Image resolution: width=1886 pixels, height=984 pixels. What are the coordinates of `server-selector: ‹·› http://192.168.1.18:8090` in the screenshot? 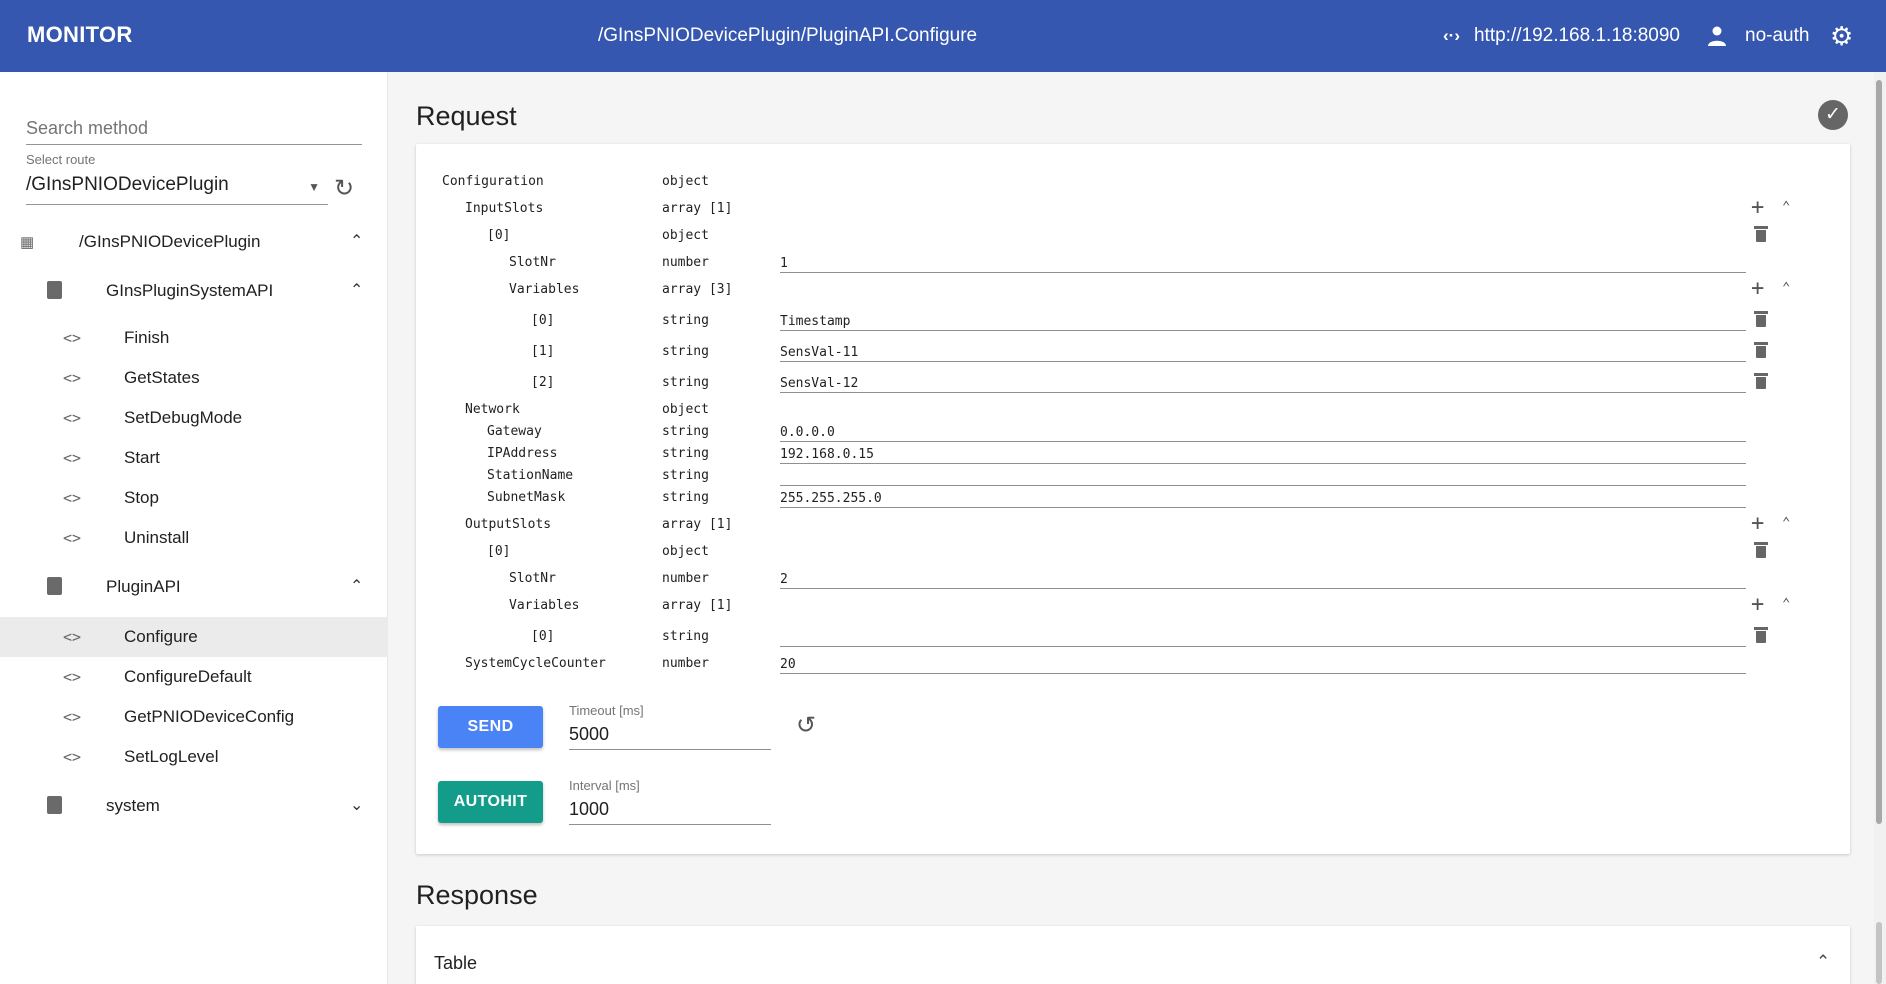 It's located at (1561, 36).